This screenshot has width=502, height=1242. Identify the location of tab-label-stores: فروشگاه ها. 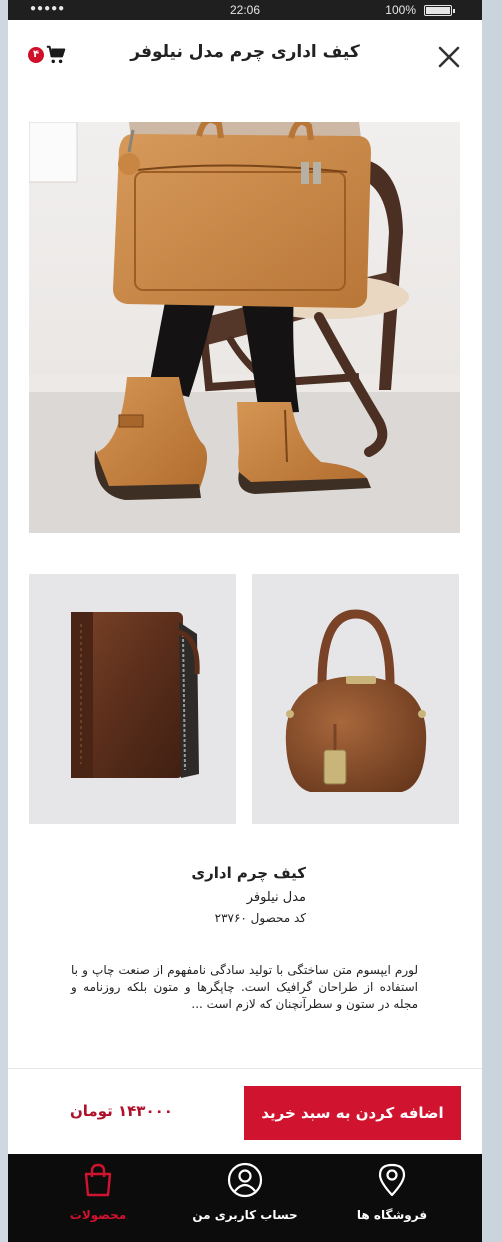
(392, 1215).